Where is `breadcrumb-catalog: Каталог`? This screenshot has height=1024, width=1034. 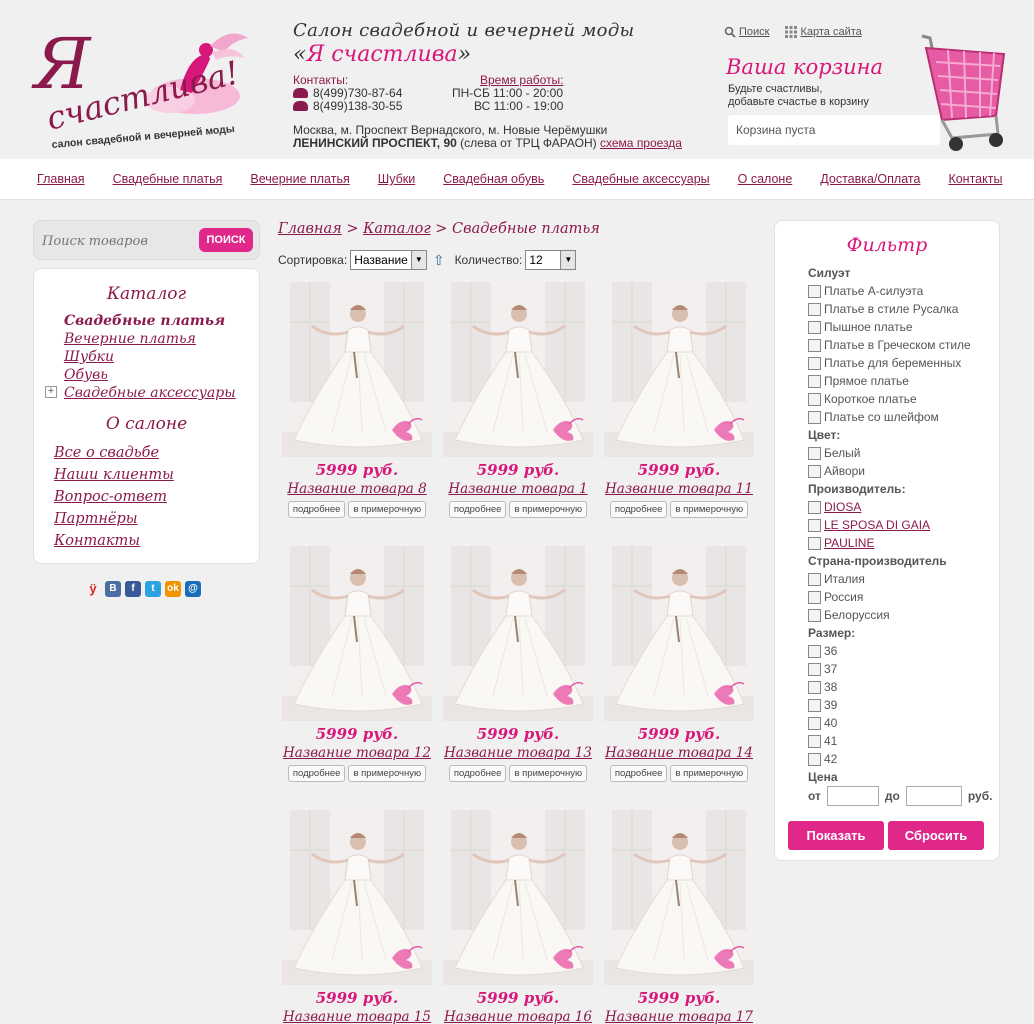 breadcrumb-catalog: Каталог is located at coordinates (397, 229).